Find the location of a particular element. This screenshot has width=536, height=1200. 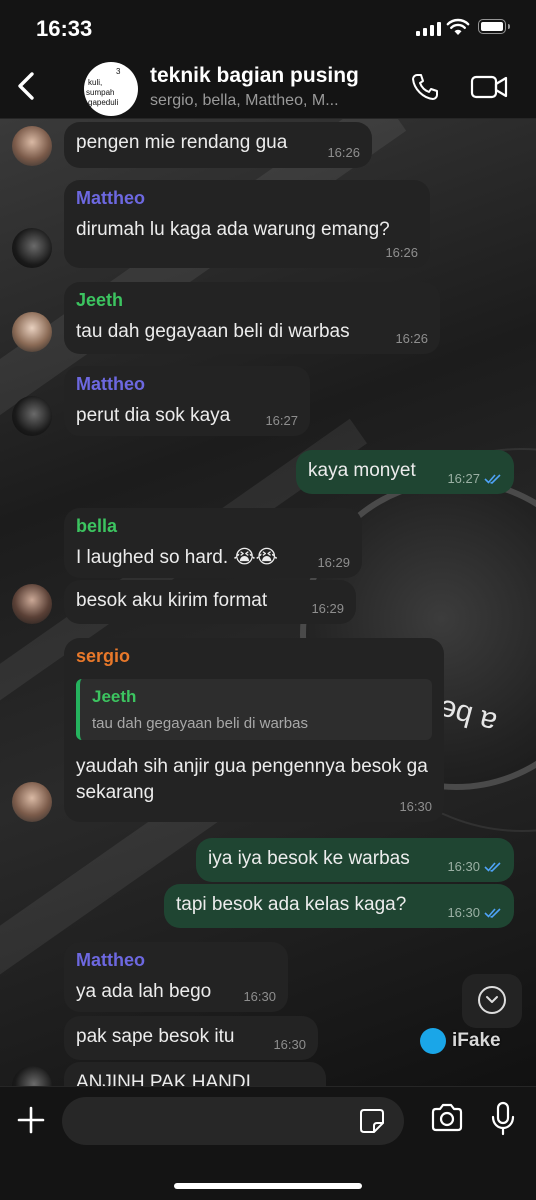

message-text: pak sape besok itu is located at coordinates (155, 1036).